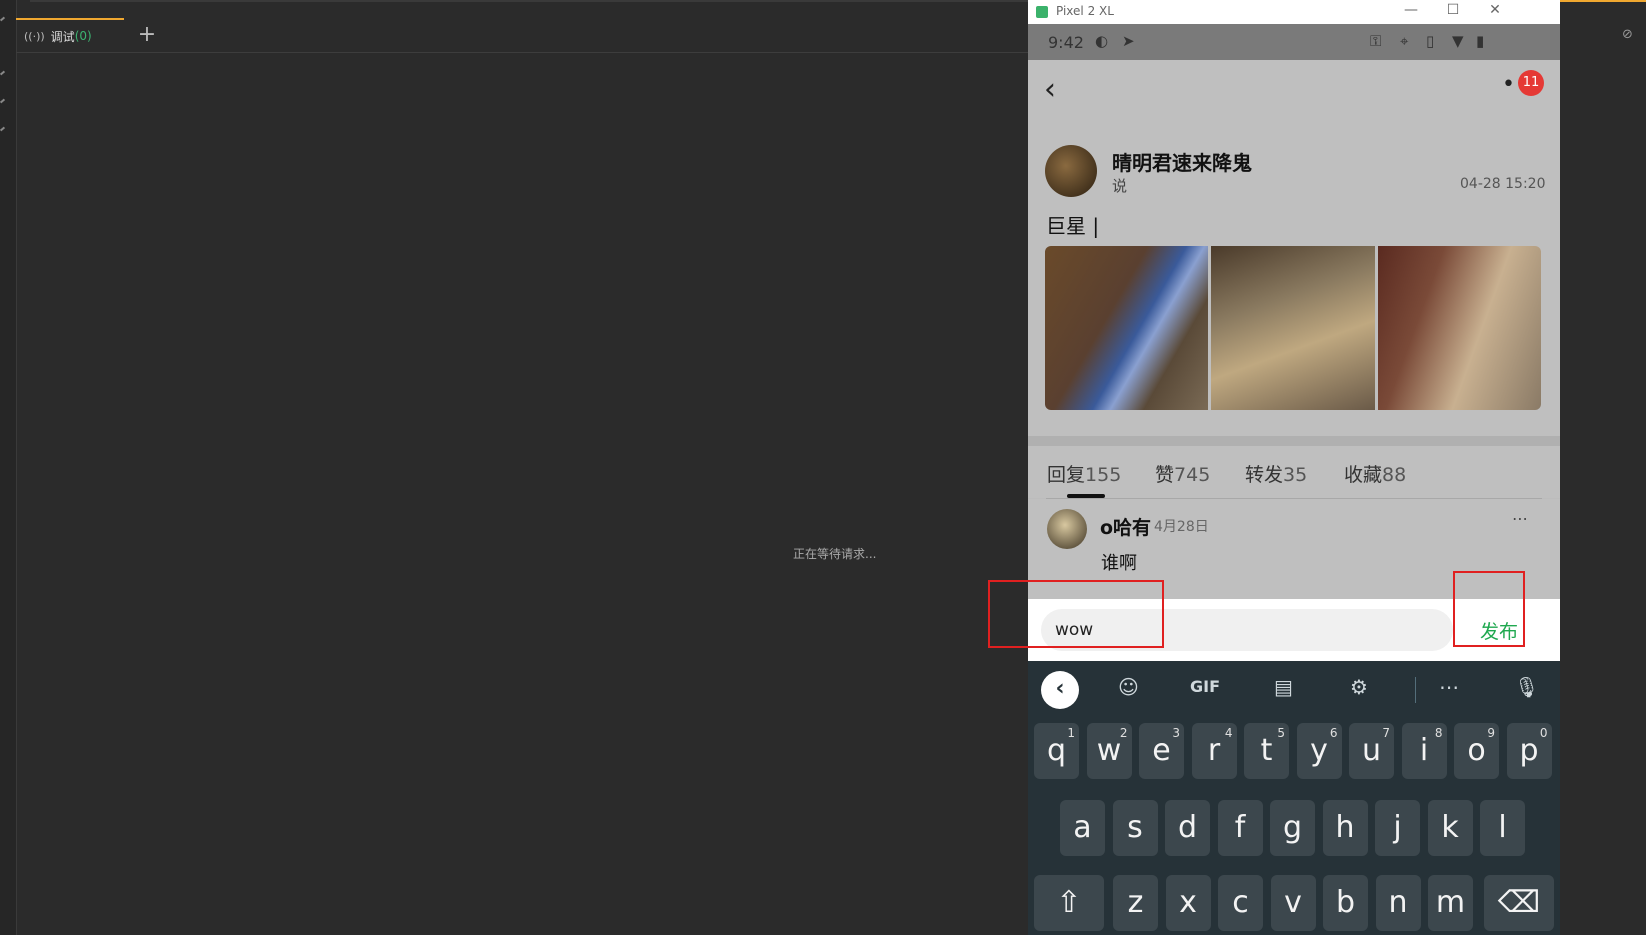  What do you see at coordinates (1161, 751) in the screenshot?
I see `key-e: e3` at bounding box center [1161, 751].